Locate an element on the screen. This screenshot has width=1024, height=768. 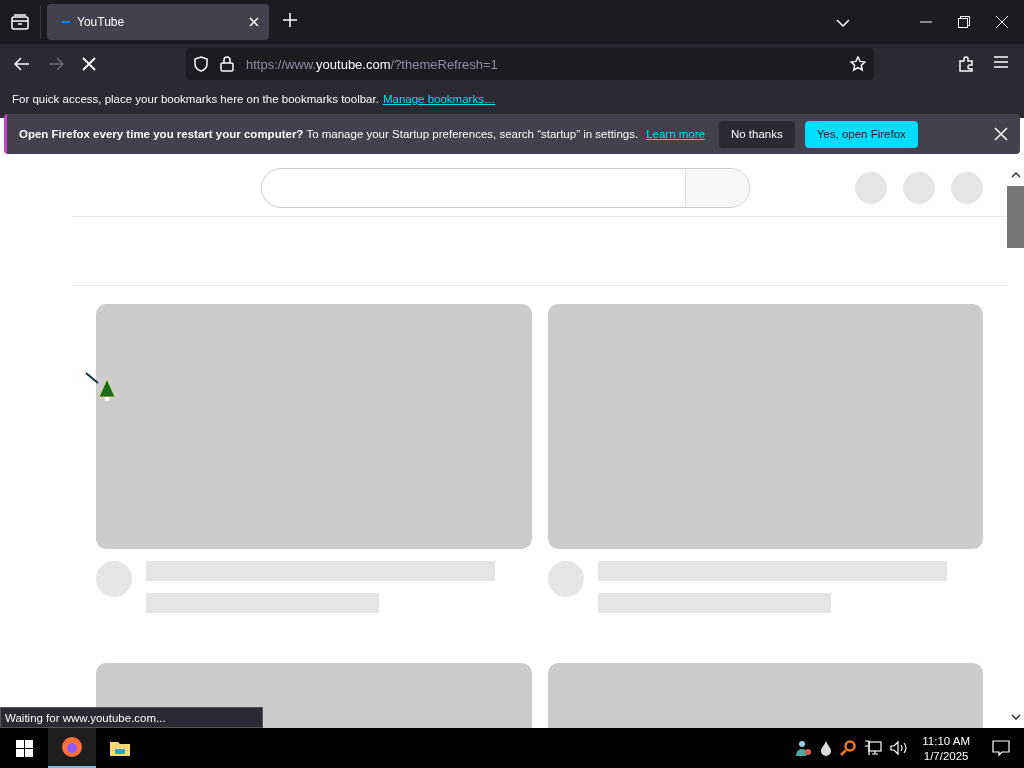
drop-icon is located at coordinates (826, 748).